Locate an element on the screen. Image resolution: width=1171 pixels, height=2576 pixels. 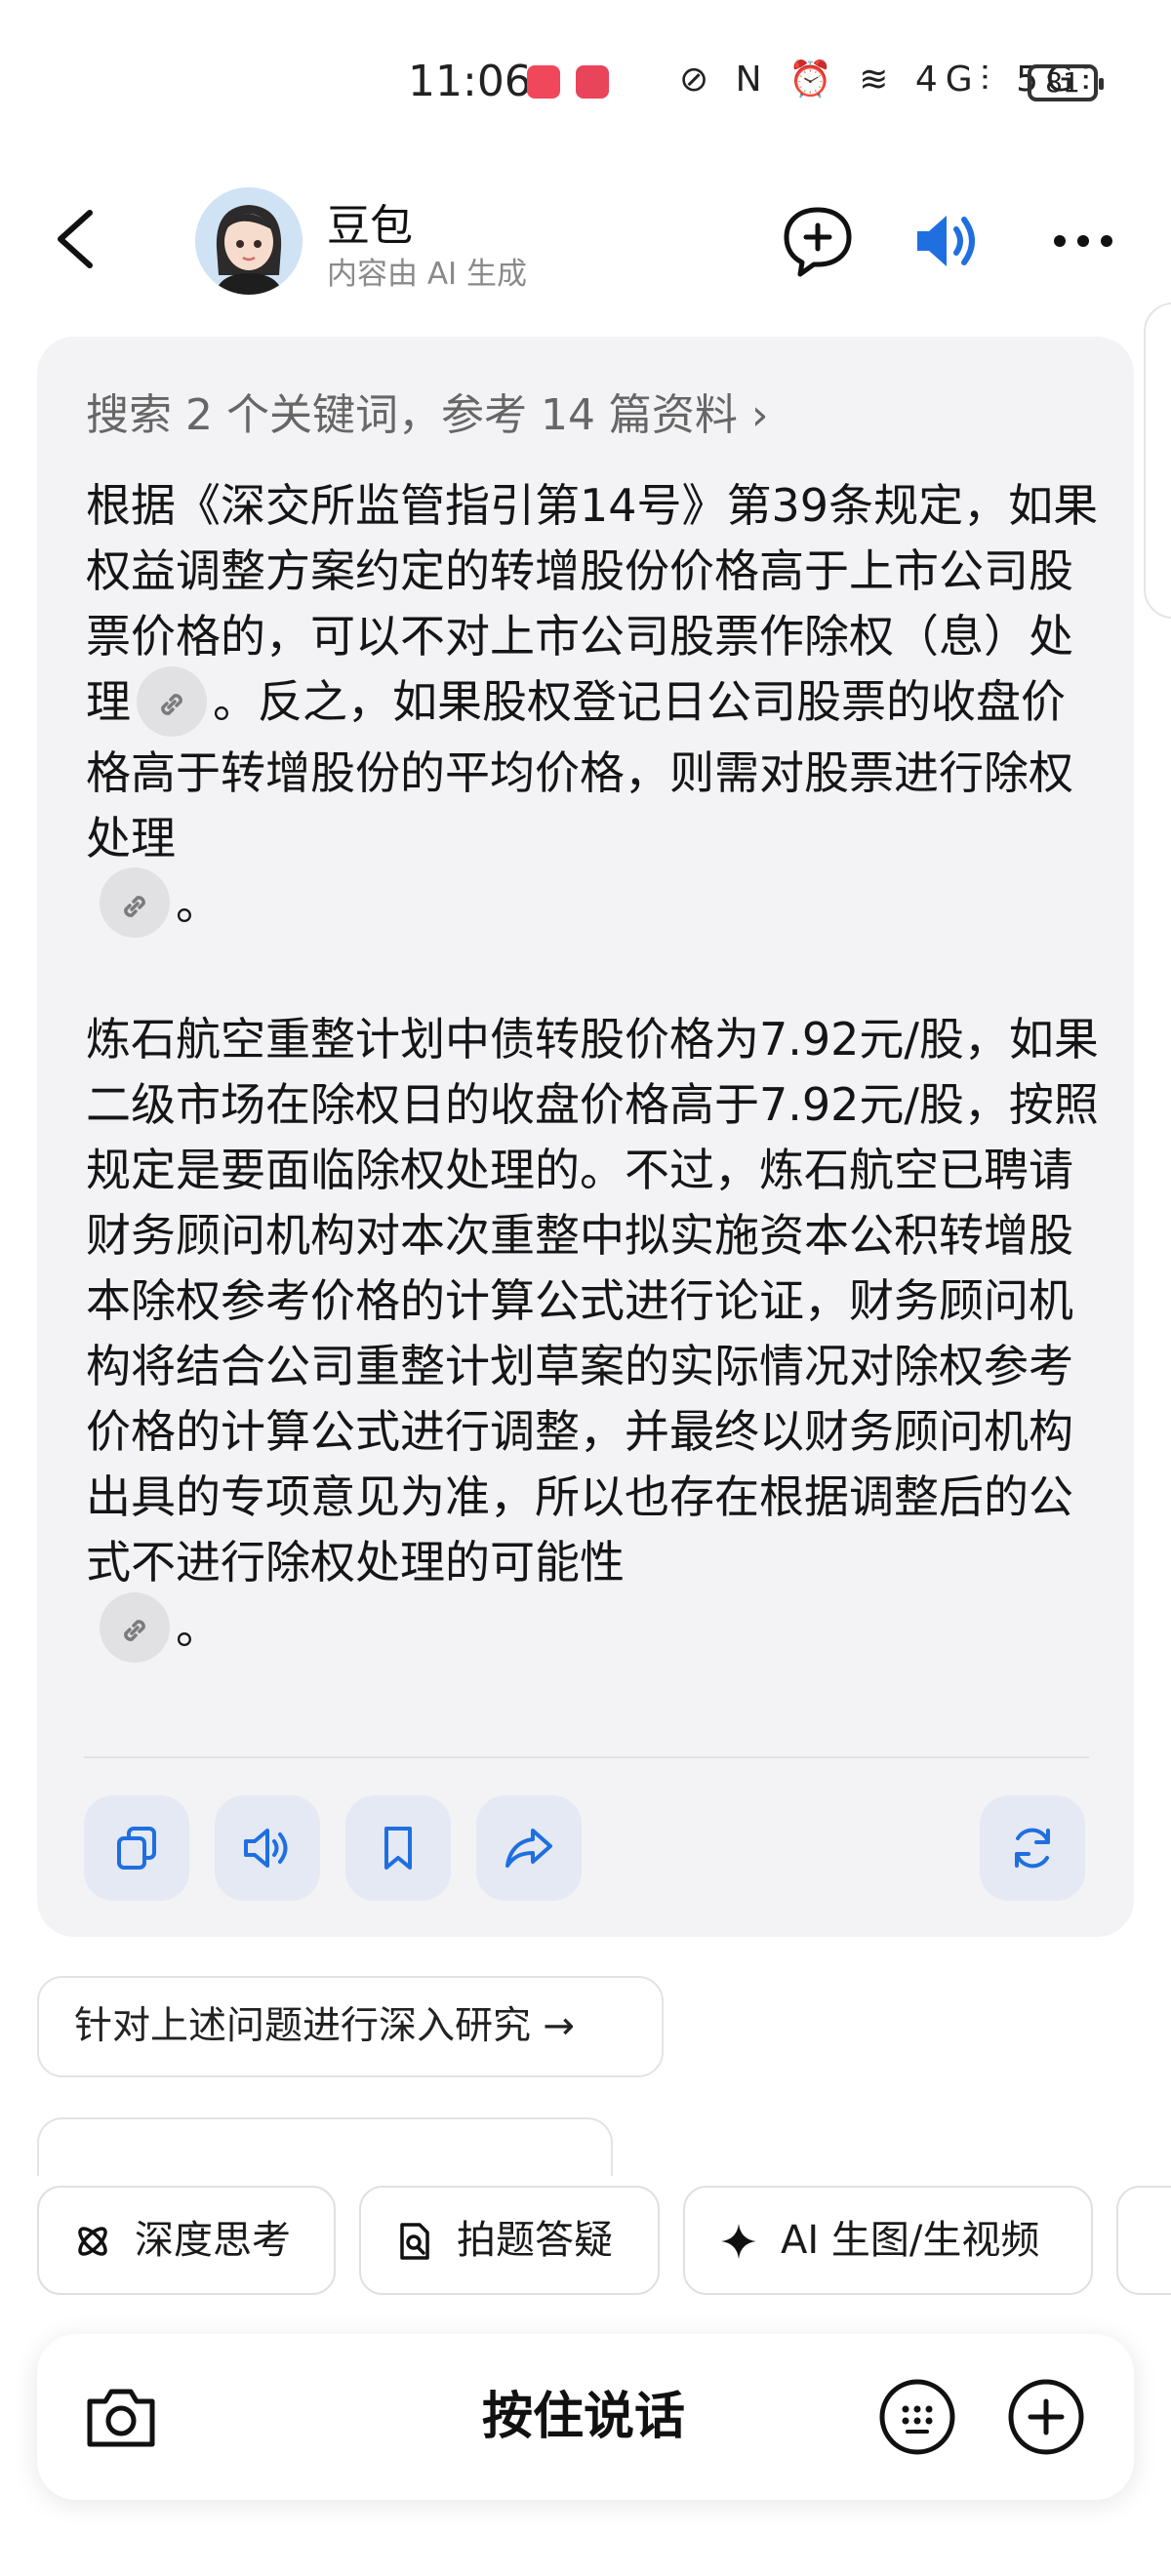
status-bar: 11:06 ⊘ N ⏰ ≋ 4G⫶ 5G⫶ 81 is located at coordinates (585, 83).